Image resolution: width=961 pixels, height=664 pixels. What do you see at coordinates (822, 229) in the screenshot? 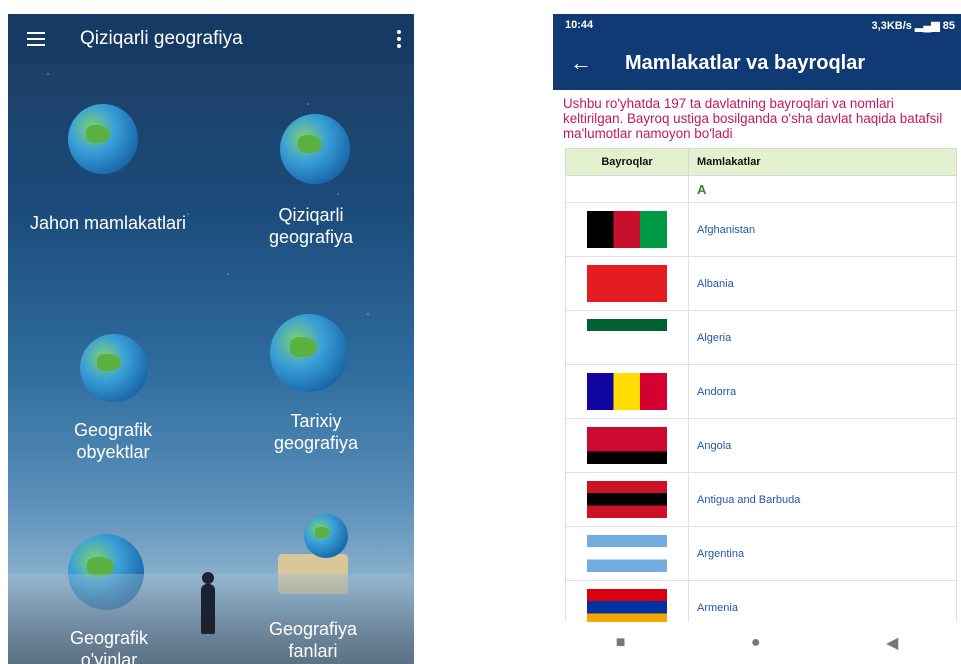
I see `country-name: Afghanistan` at bounding box center [822, 229].